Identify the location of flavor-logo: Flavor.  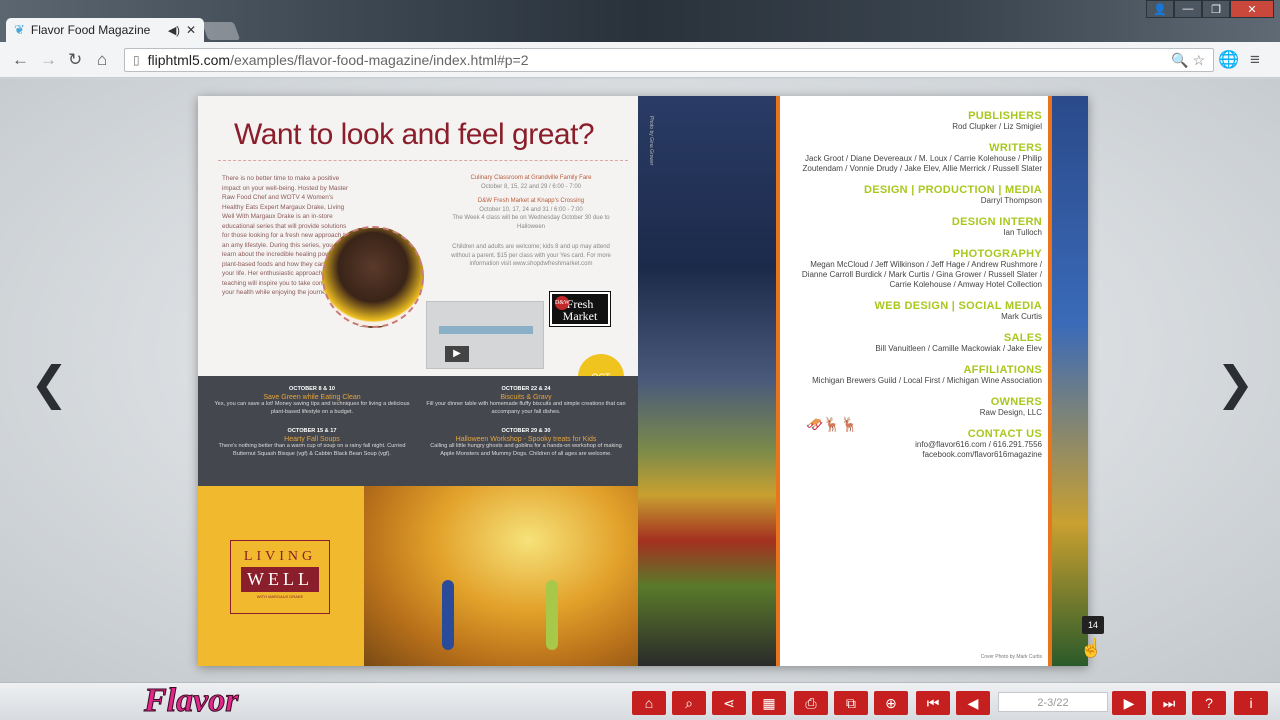
(191, 700).